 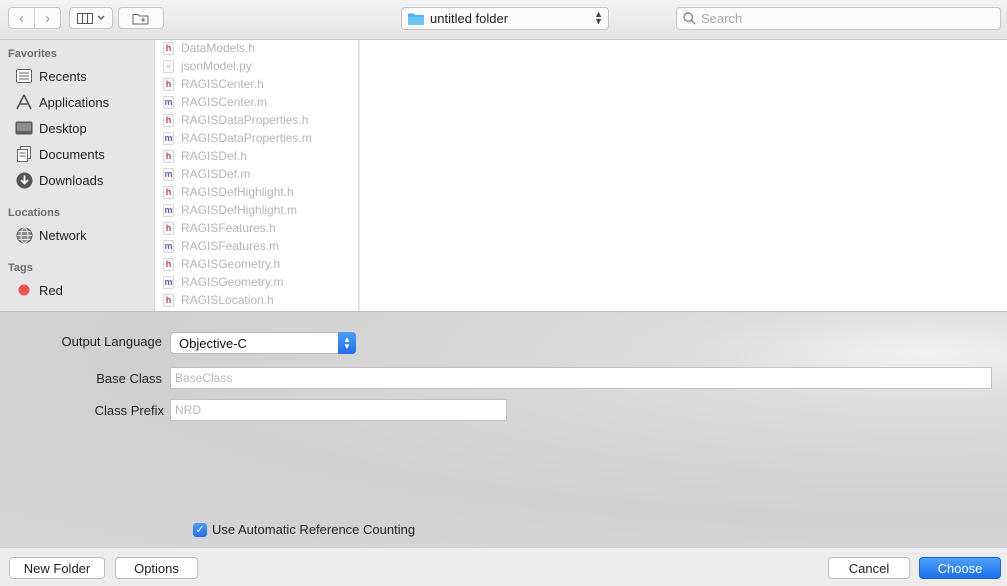 What do you see at coordinates (581, 378) in the screenshot?
I see `base-class-field` at bounding box center [581, 378].